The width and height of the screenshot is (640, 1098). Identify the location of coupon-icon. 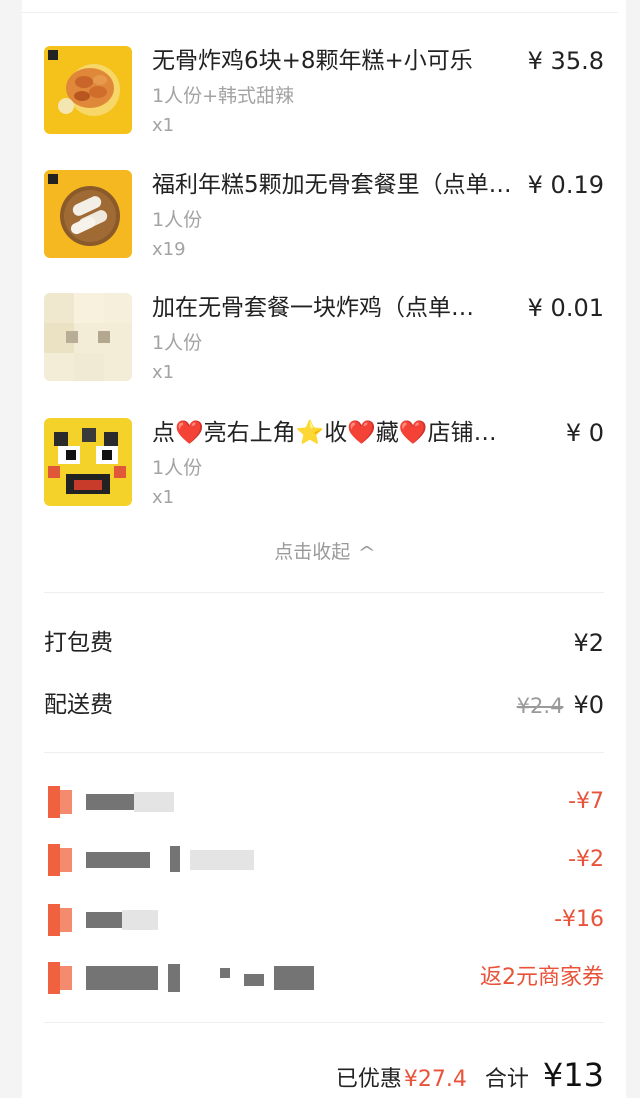
(60, 978).